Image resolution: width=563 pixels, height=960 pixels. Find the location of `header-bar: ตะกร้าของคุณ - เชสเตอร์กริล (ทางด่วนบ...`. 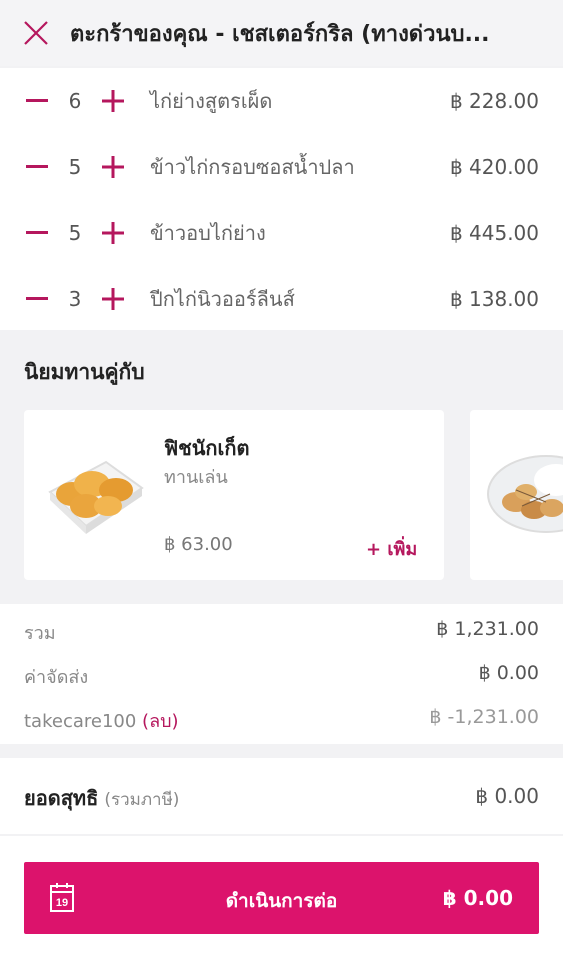

header-bar: ตะกร้าของคุณ - เชสเตอร์กริล (ทางด่วนบ... is located at coordinates (281, 33).